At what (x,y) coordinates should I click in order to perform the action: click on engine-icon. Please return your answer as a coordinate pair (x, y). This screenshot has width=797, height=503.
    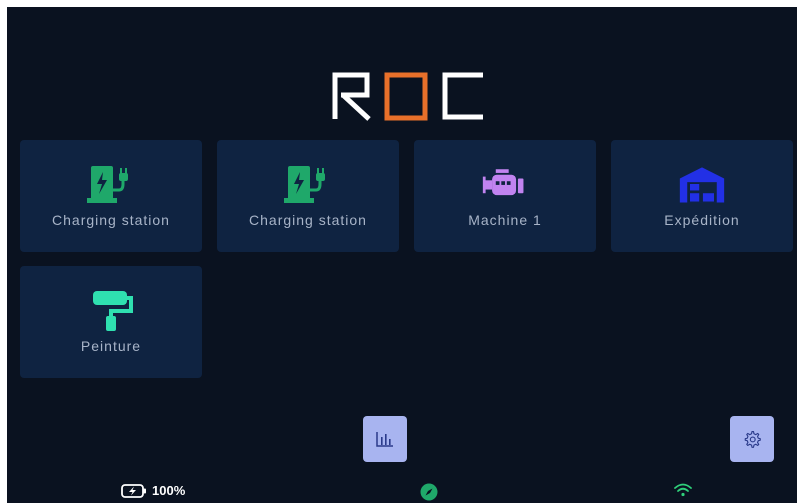
    Looking at the image, I should click on (505, 184).